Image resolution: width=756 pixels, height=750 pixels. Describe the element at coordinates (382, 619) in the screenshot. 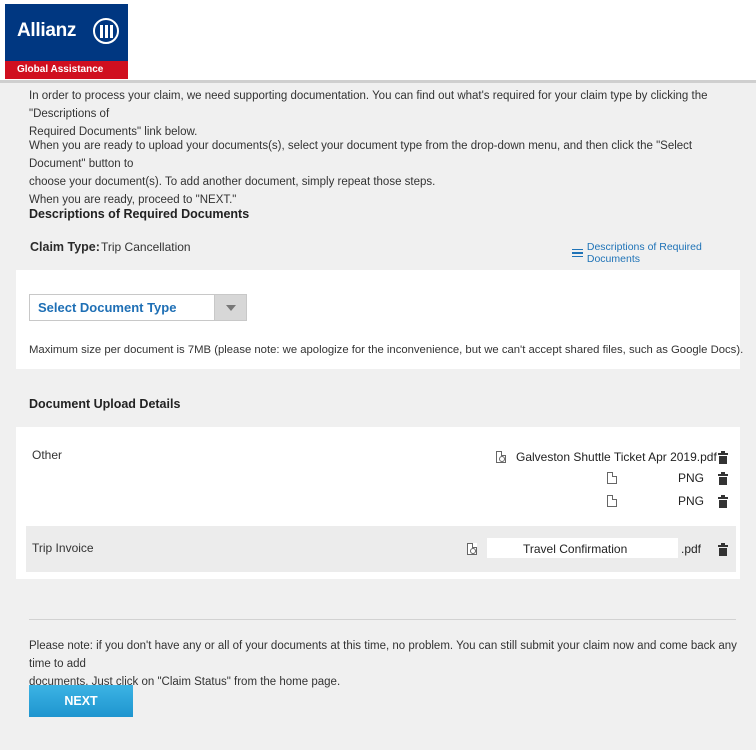

I see `section-divider` at that location.